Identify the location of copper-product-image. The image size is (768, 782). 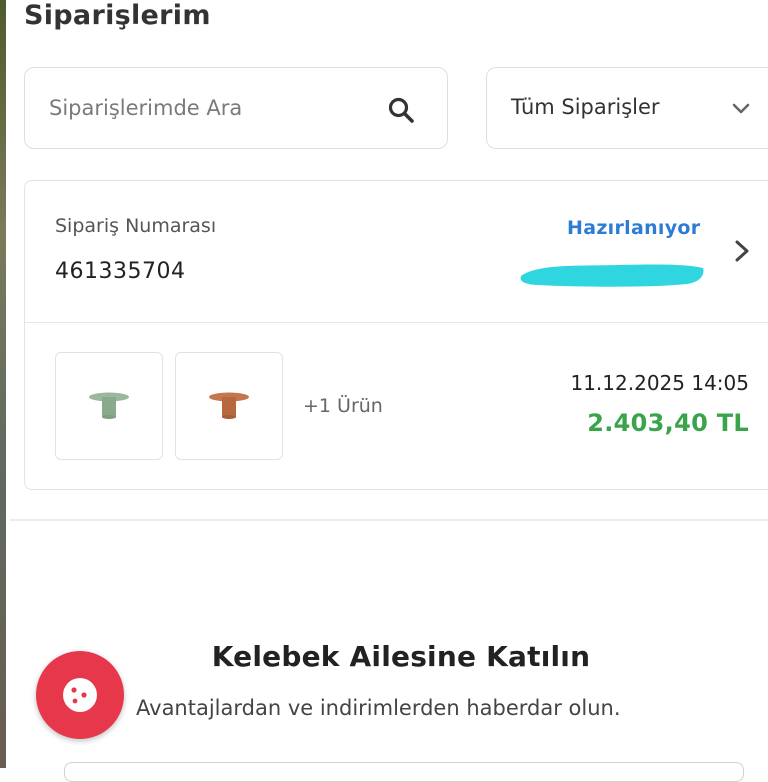
(229, 405).